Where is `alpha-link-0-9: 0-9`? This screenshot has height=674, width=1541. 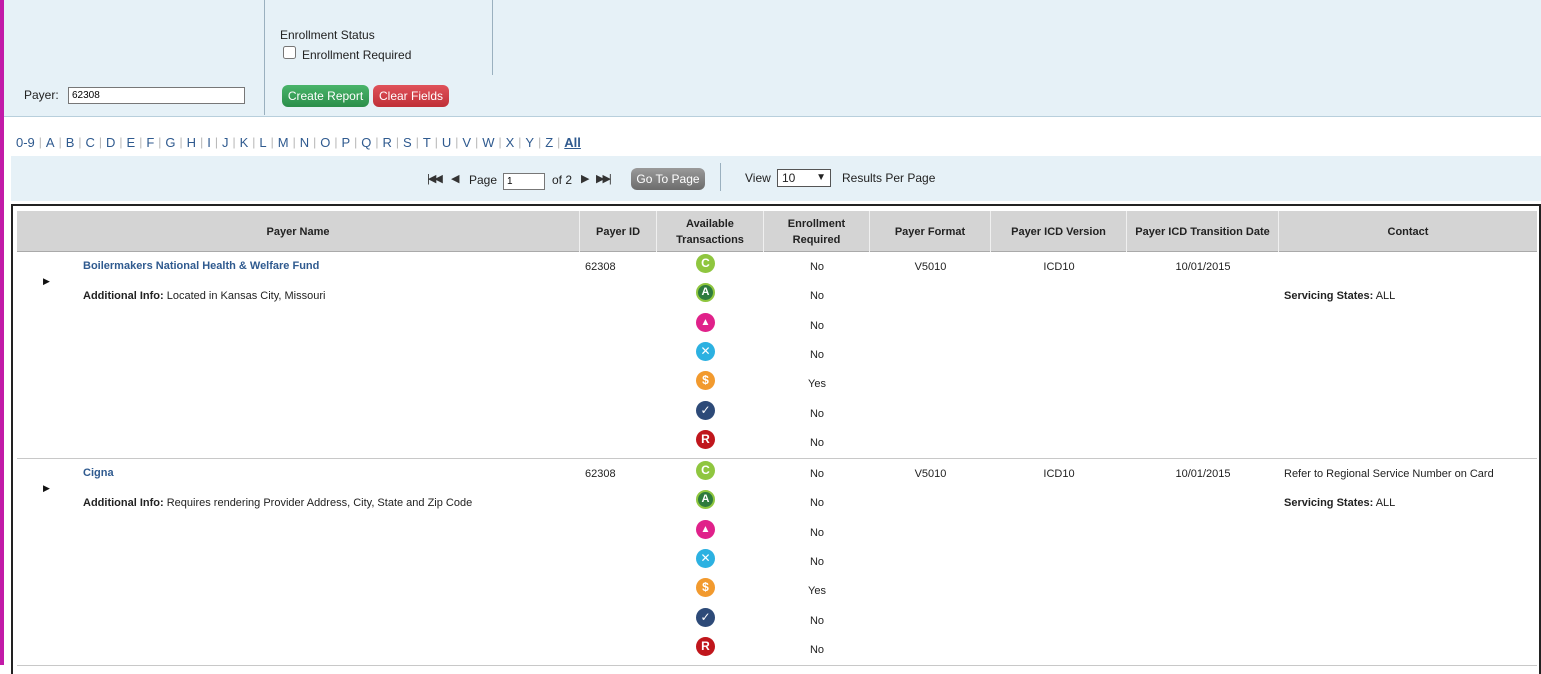 alpha-link-0-9: 0-9 is located at coordinates (25, 142).